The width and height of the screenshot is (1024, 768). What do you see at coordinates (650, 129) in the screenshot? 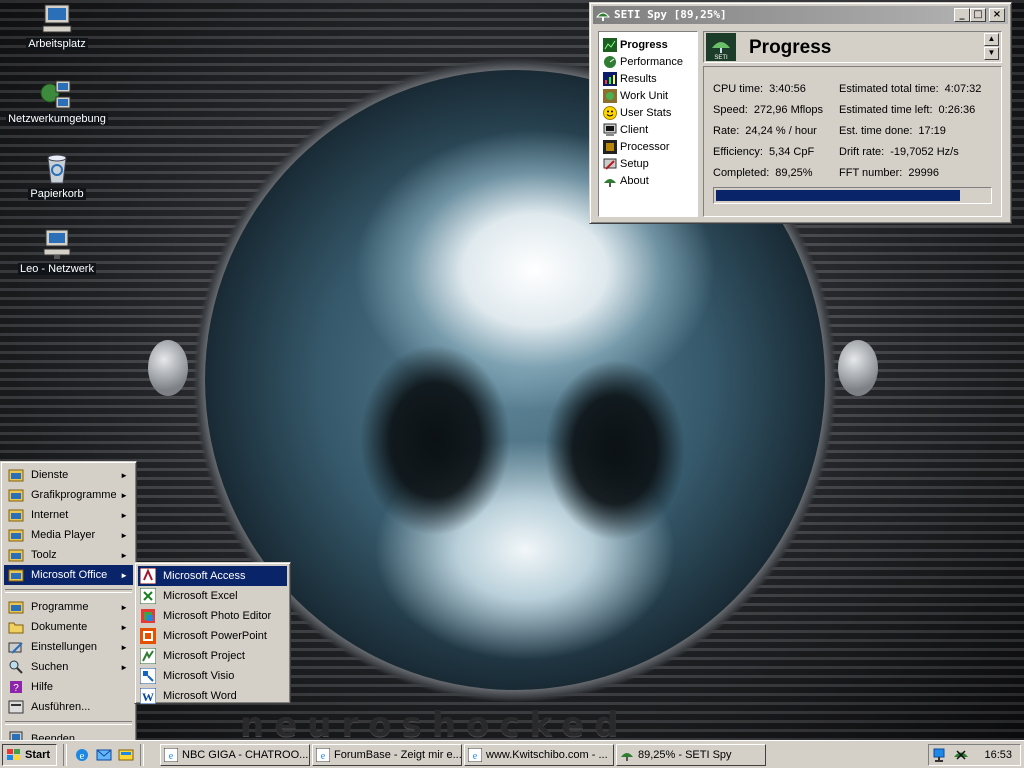
I see `nav-item-client: Client` at bounding box center [650, 129].